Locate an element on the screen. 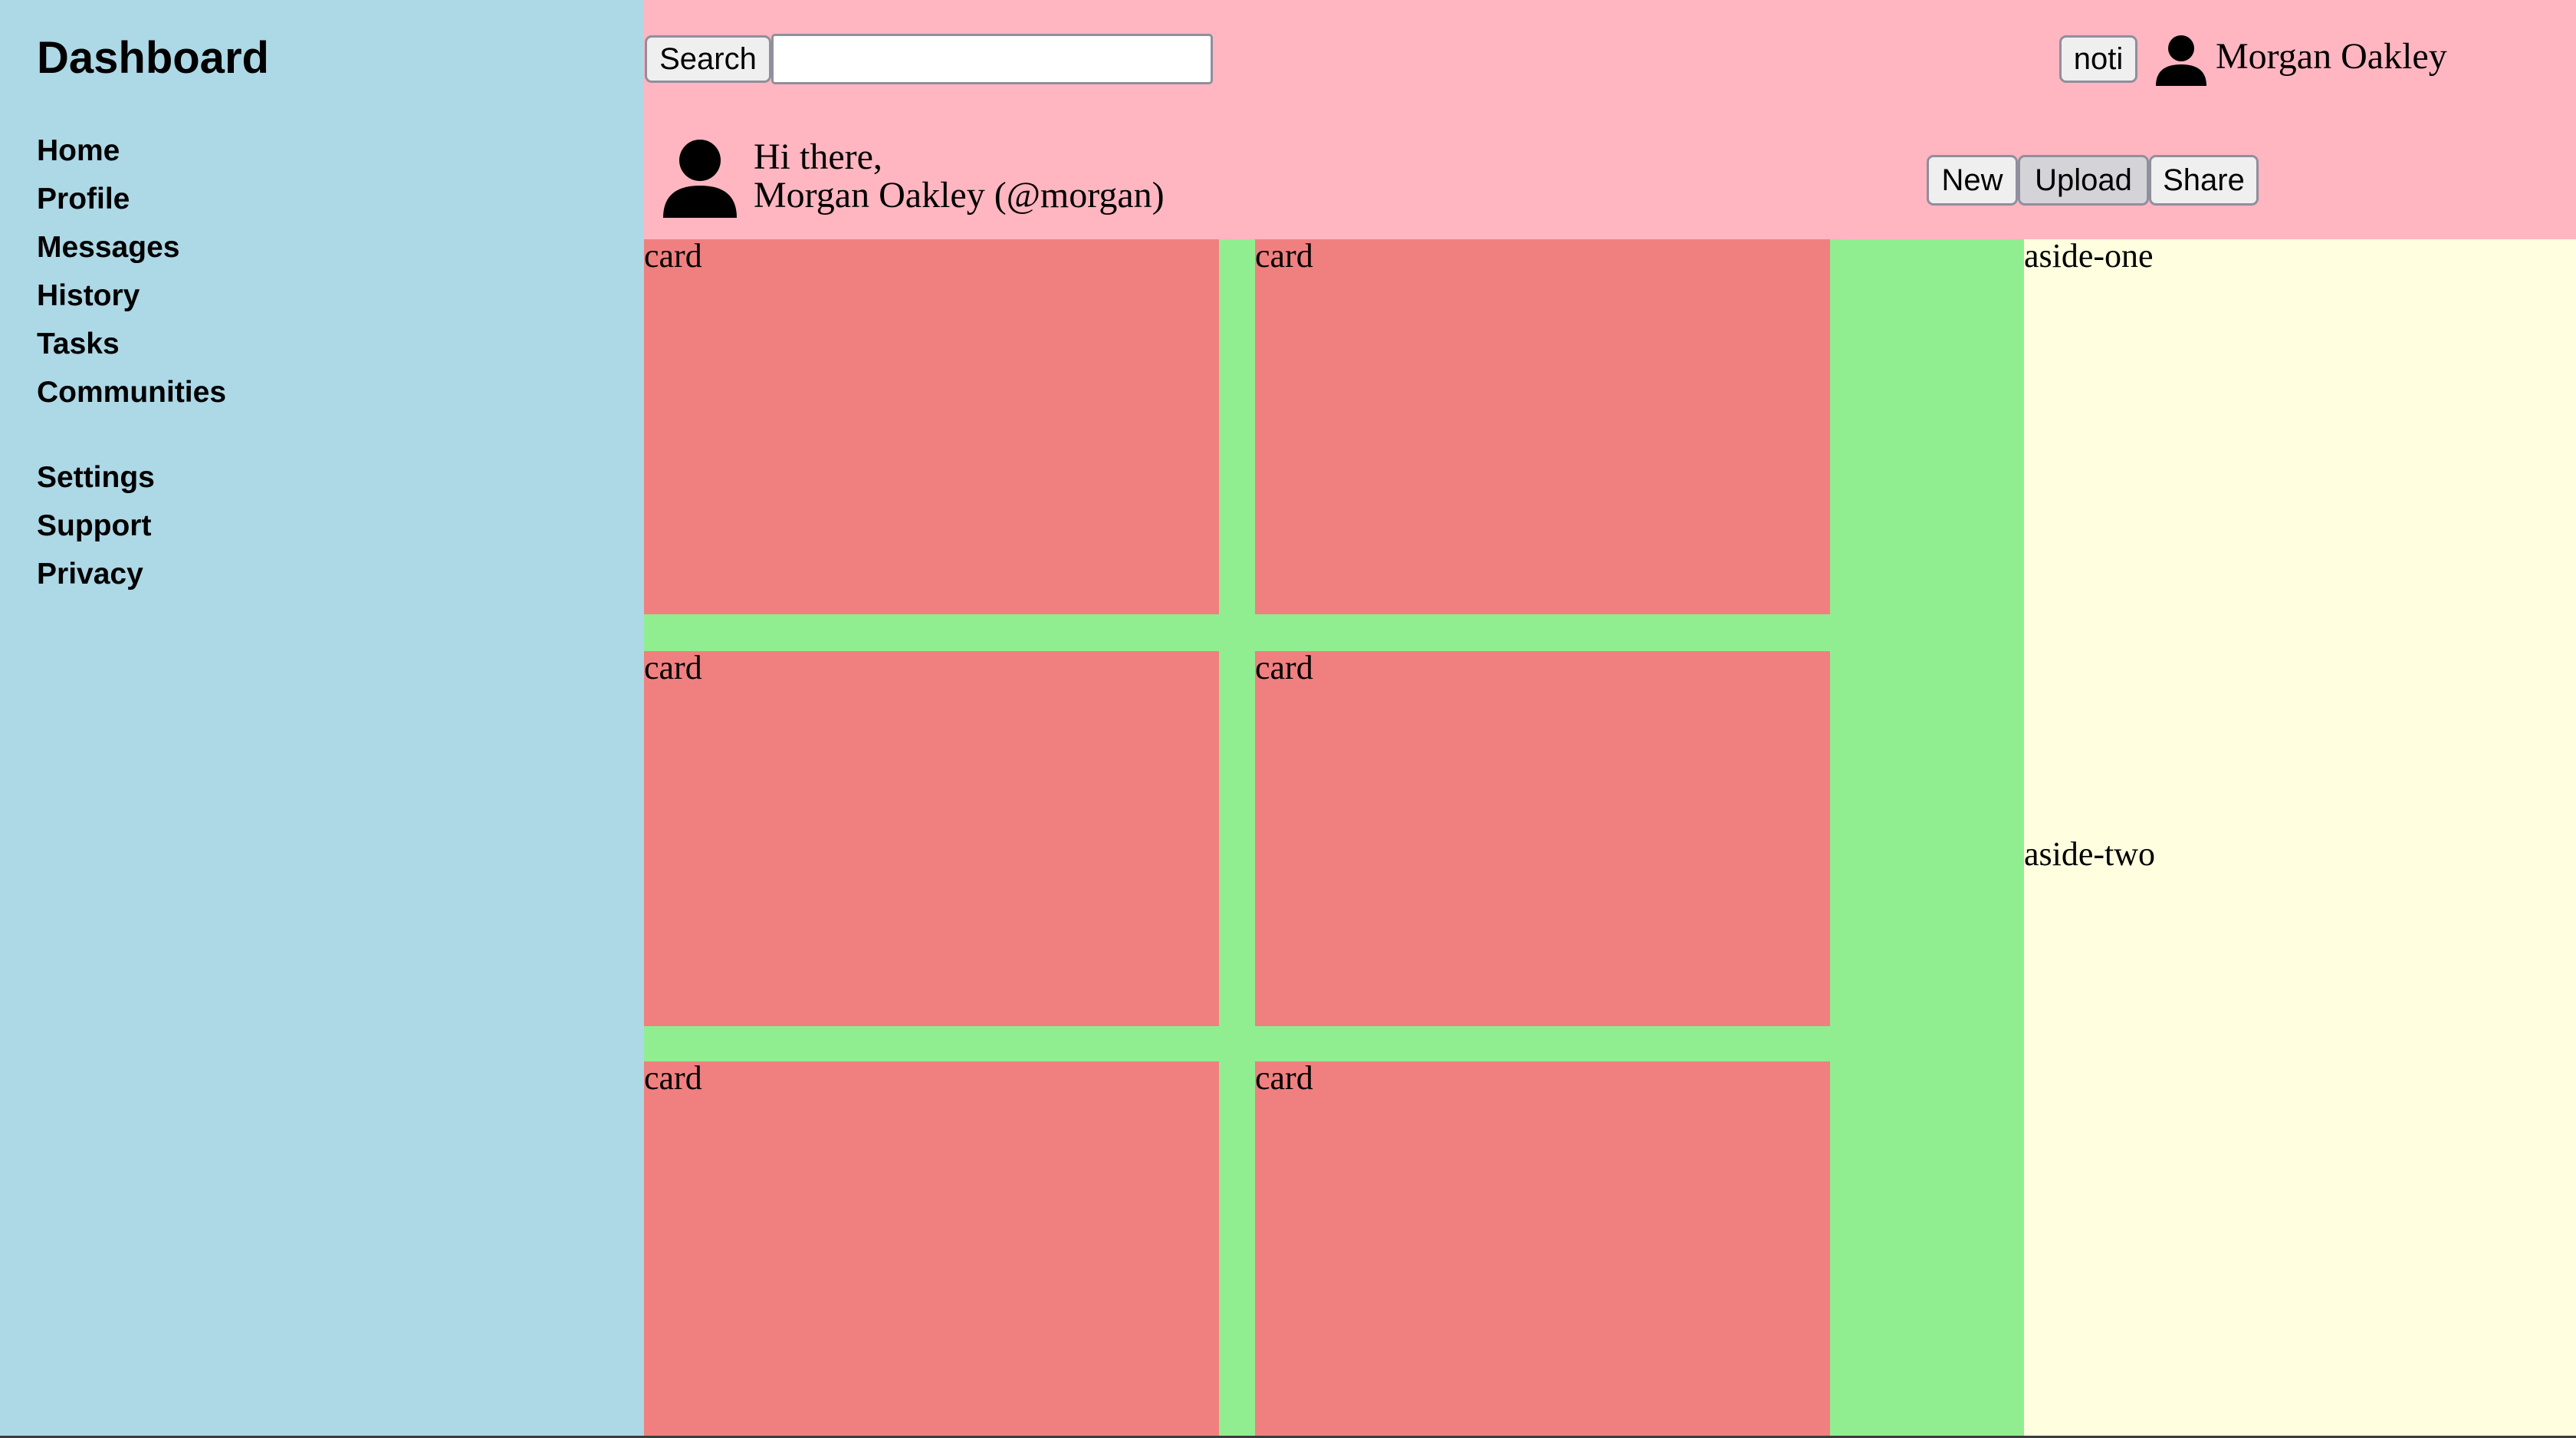 Image resolution: width=2576 pixels, height=1438 pixels. aside-two: aside-two is located at coordinates (2090, 854).